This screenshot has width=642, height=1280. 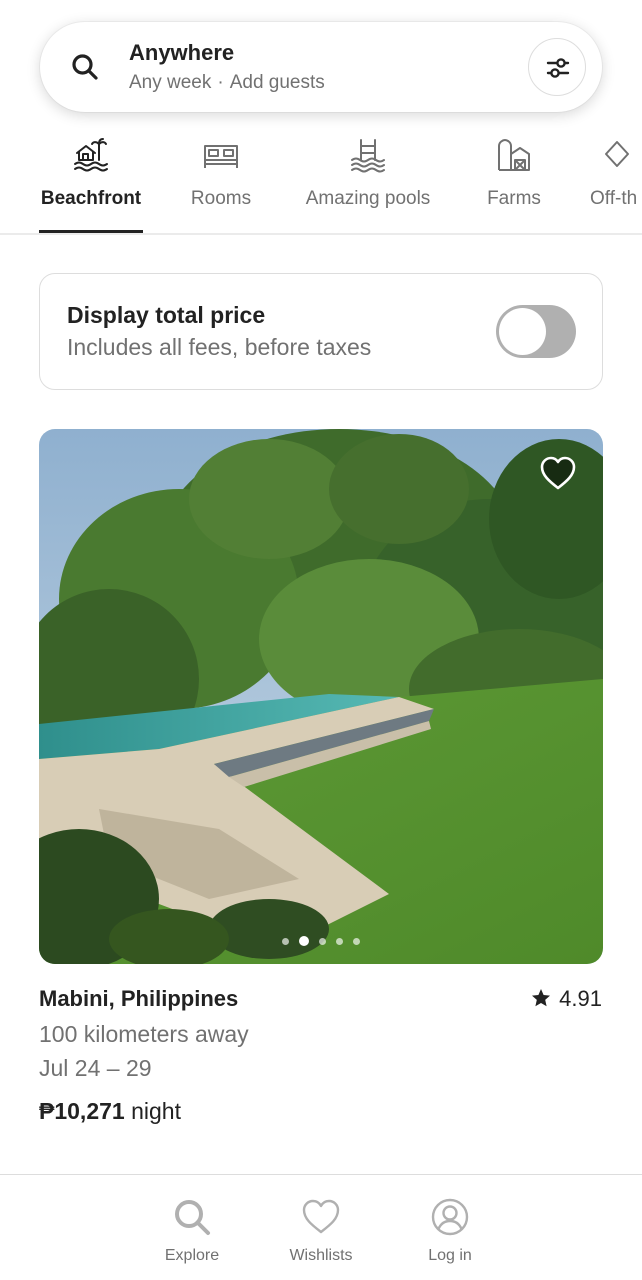 I want to click on toggle-knob, so click(x=522, y=331).